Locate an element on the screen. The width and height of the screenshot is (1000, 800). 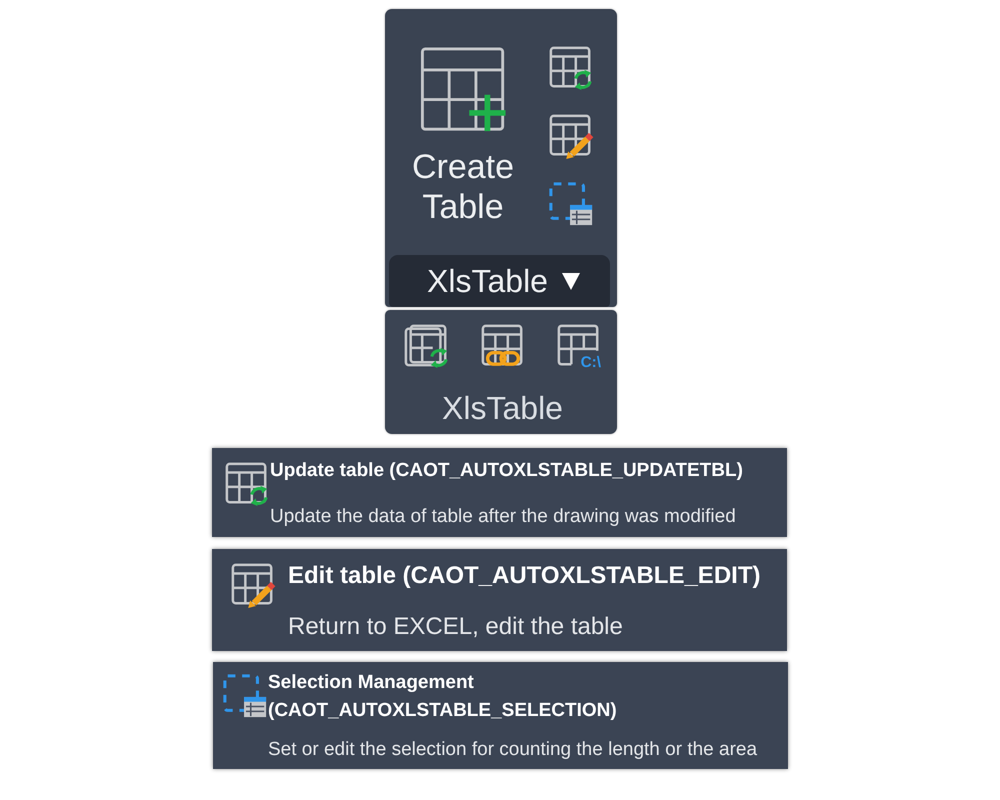
panel-title: XlsTable is located at coordinates (502, 408).